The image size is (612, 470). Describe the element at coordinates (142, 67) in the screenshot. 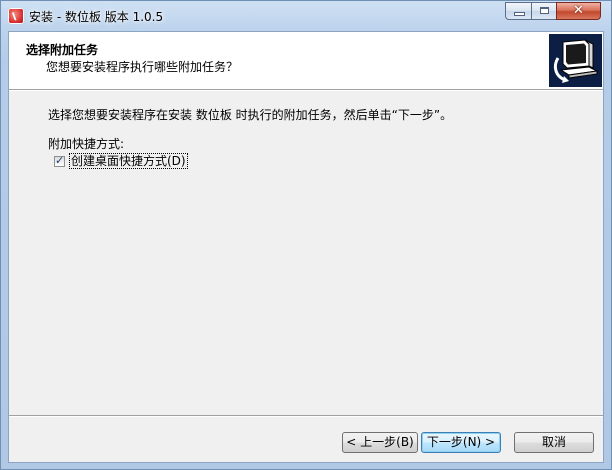

I see `page-subtitle: 您想要安装程序执行哪些附加任务？` at that location.